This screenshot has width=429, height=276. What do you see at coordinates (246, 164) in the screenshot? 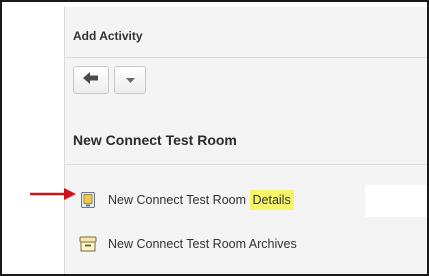
I see `section-divider` at bounding box center [246, 164].